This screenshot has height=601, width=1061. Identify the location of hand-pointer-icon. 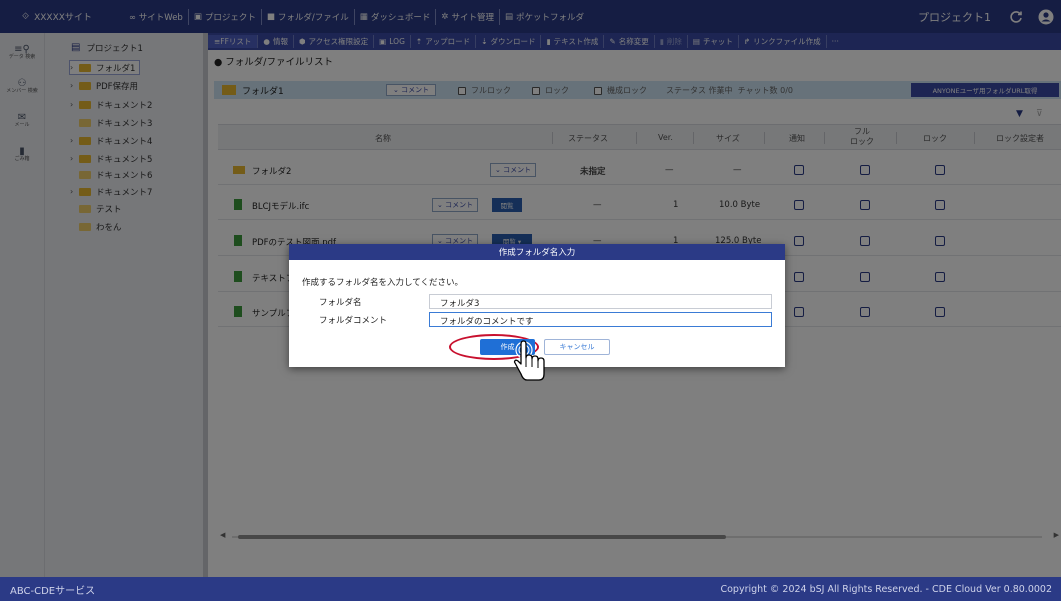
(529, 360).